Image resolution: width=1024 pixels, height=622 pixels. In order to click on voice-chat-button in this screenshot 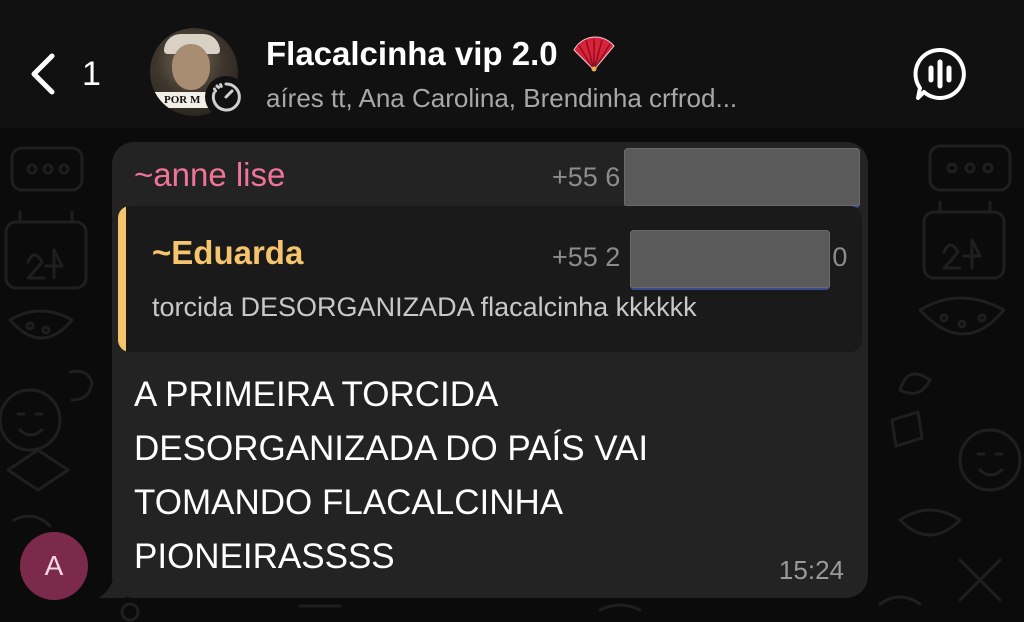, I will do `click(940, 74)`.